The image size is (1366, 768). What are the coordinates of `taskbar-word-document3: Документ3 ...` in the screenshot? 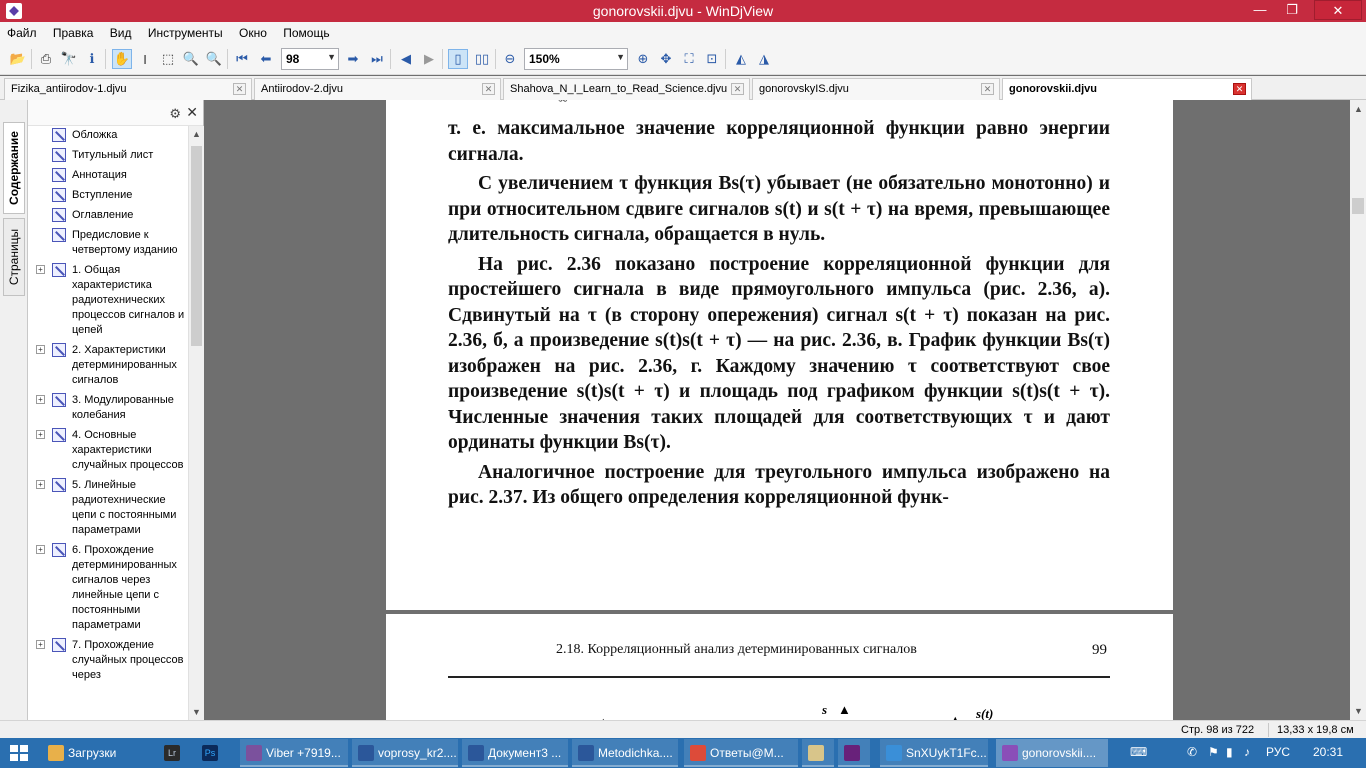 It's located at (515, 753).